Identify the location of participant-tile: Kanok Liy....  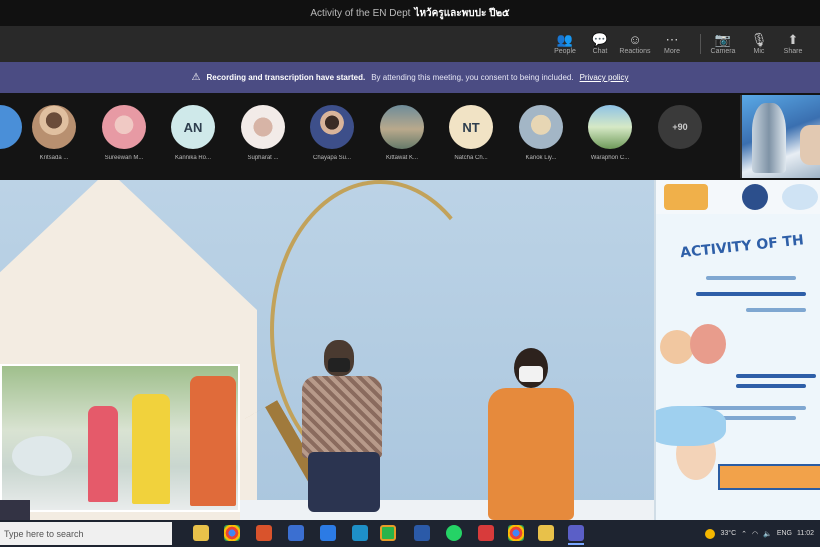
(541, 141).